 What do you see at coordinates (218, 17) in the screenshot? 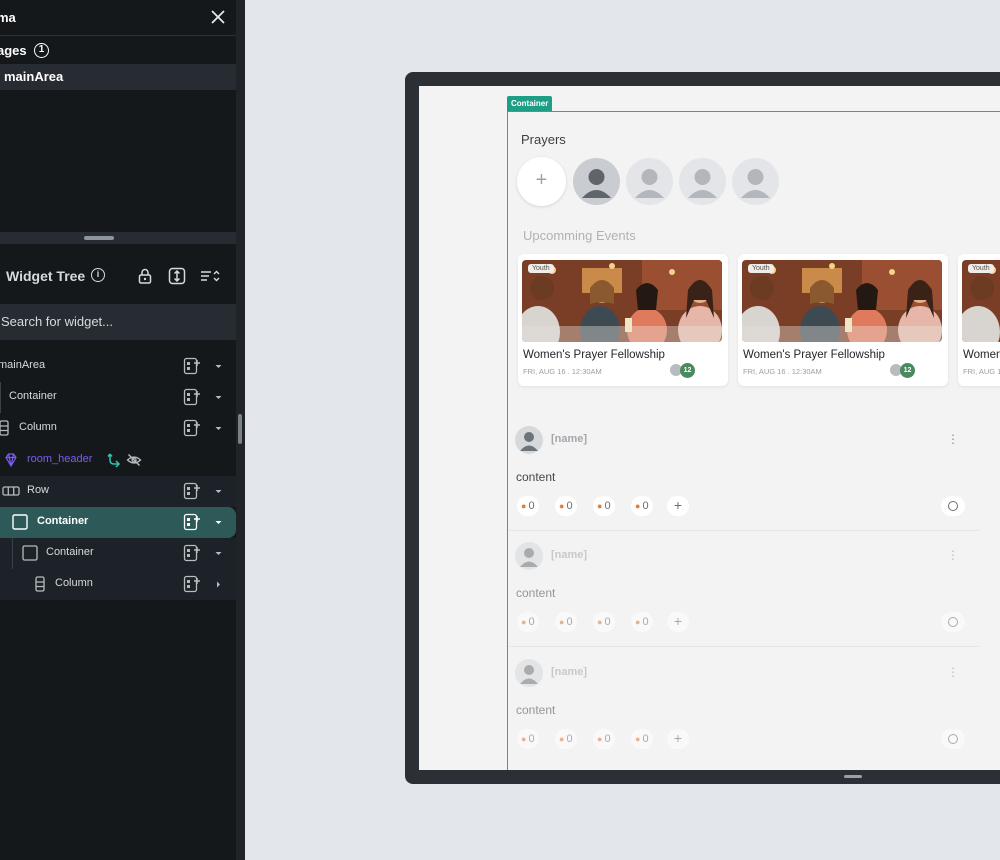
I see `close-icon` at bounding box center [218, 17].